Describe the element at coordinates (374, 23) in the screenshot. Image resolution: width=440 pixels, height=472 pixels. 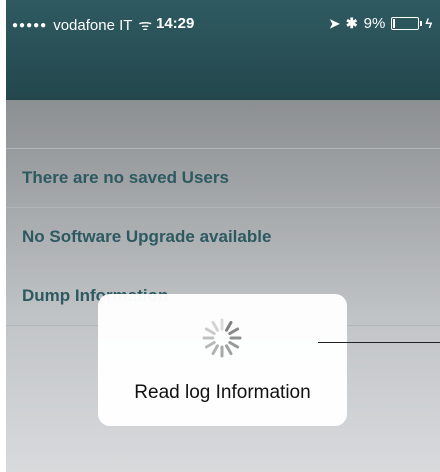
I see `battery-percent: 9%` at that location.